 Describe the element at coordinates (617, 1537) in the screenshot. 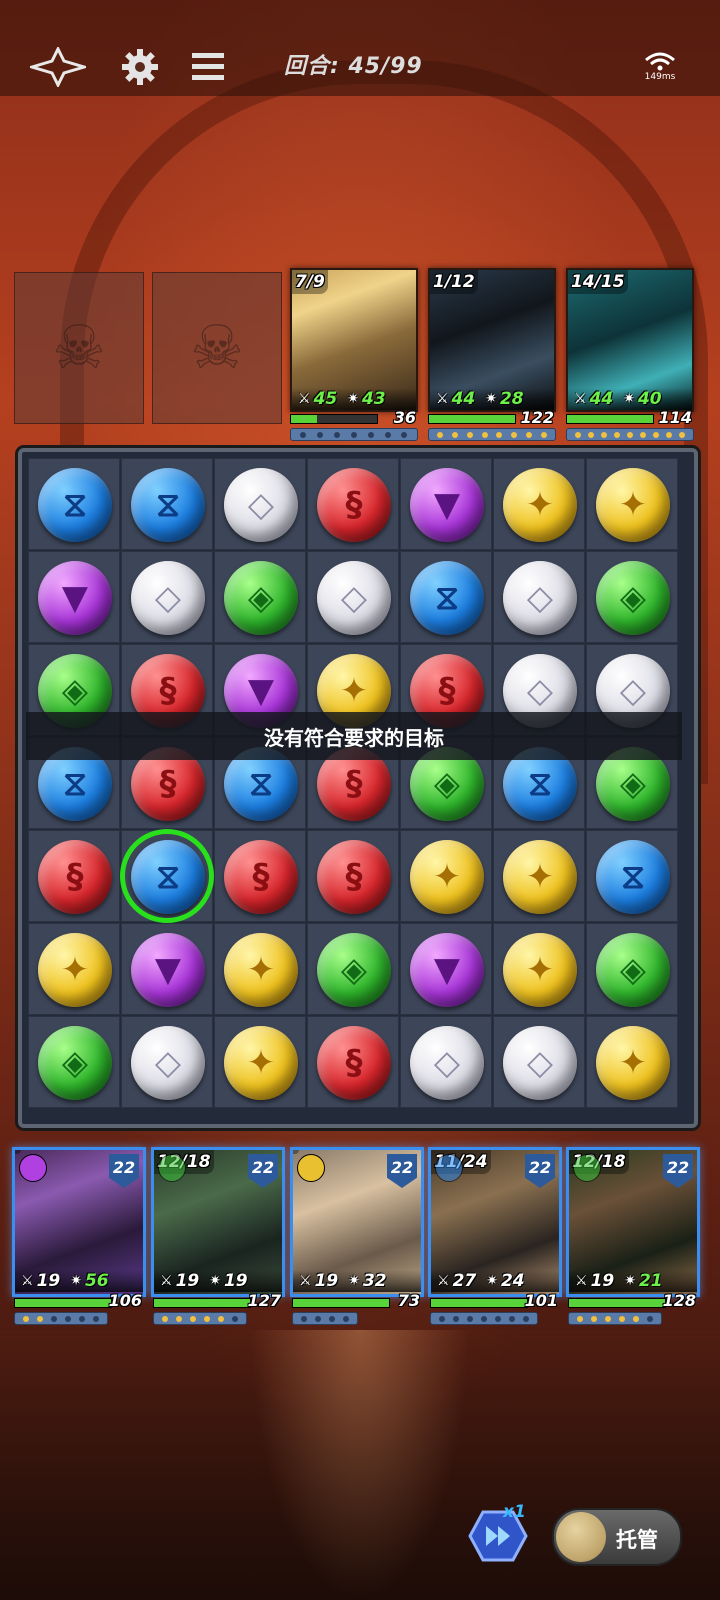

I see `auto-play-button: 托管` at that location.